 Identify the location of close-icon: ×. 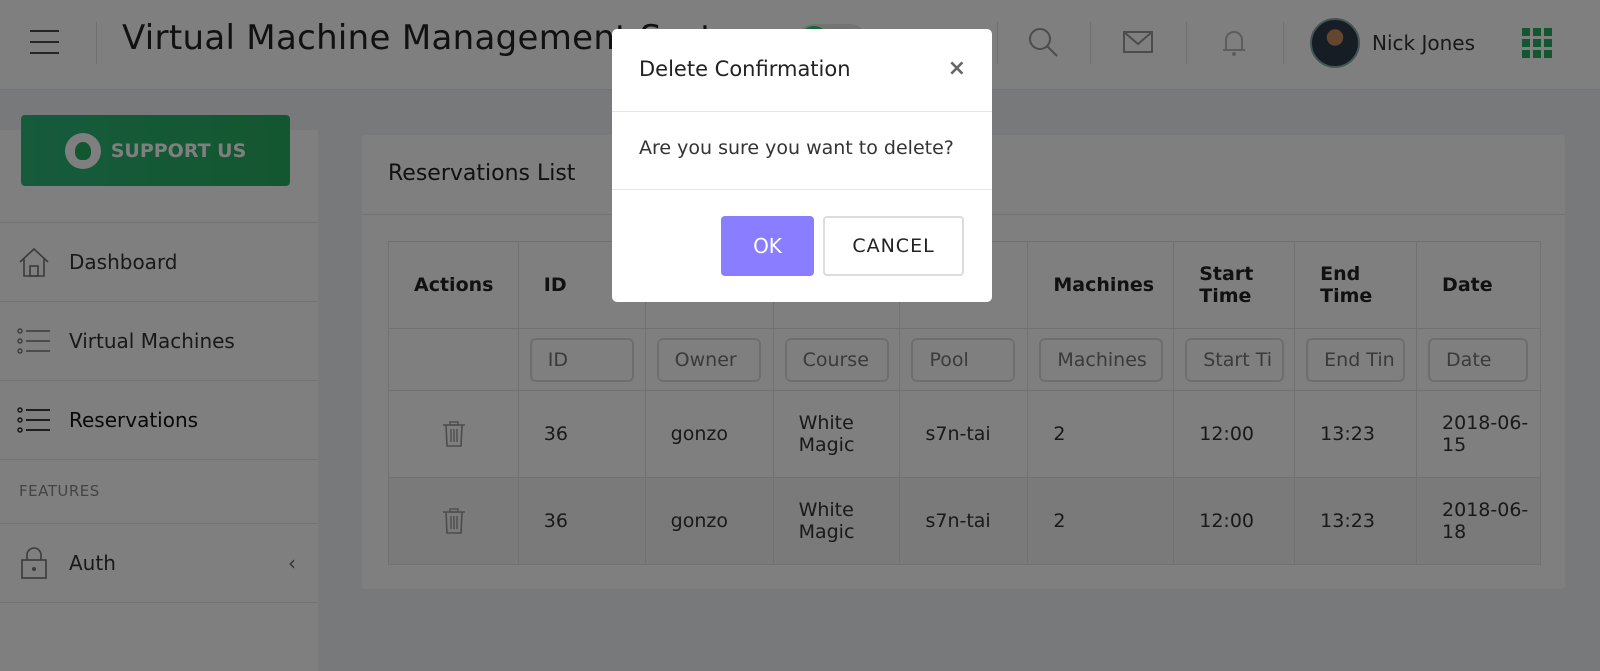
(957, 68).